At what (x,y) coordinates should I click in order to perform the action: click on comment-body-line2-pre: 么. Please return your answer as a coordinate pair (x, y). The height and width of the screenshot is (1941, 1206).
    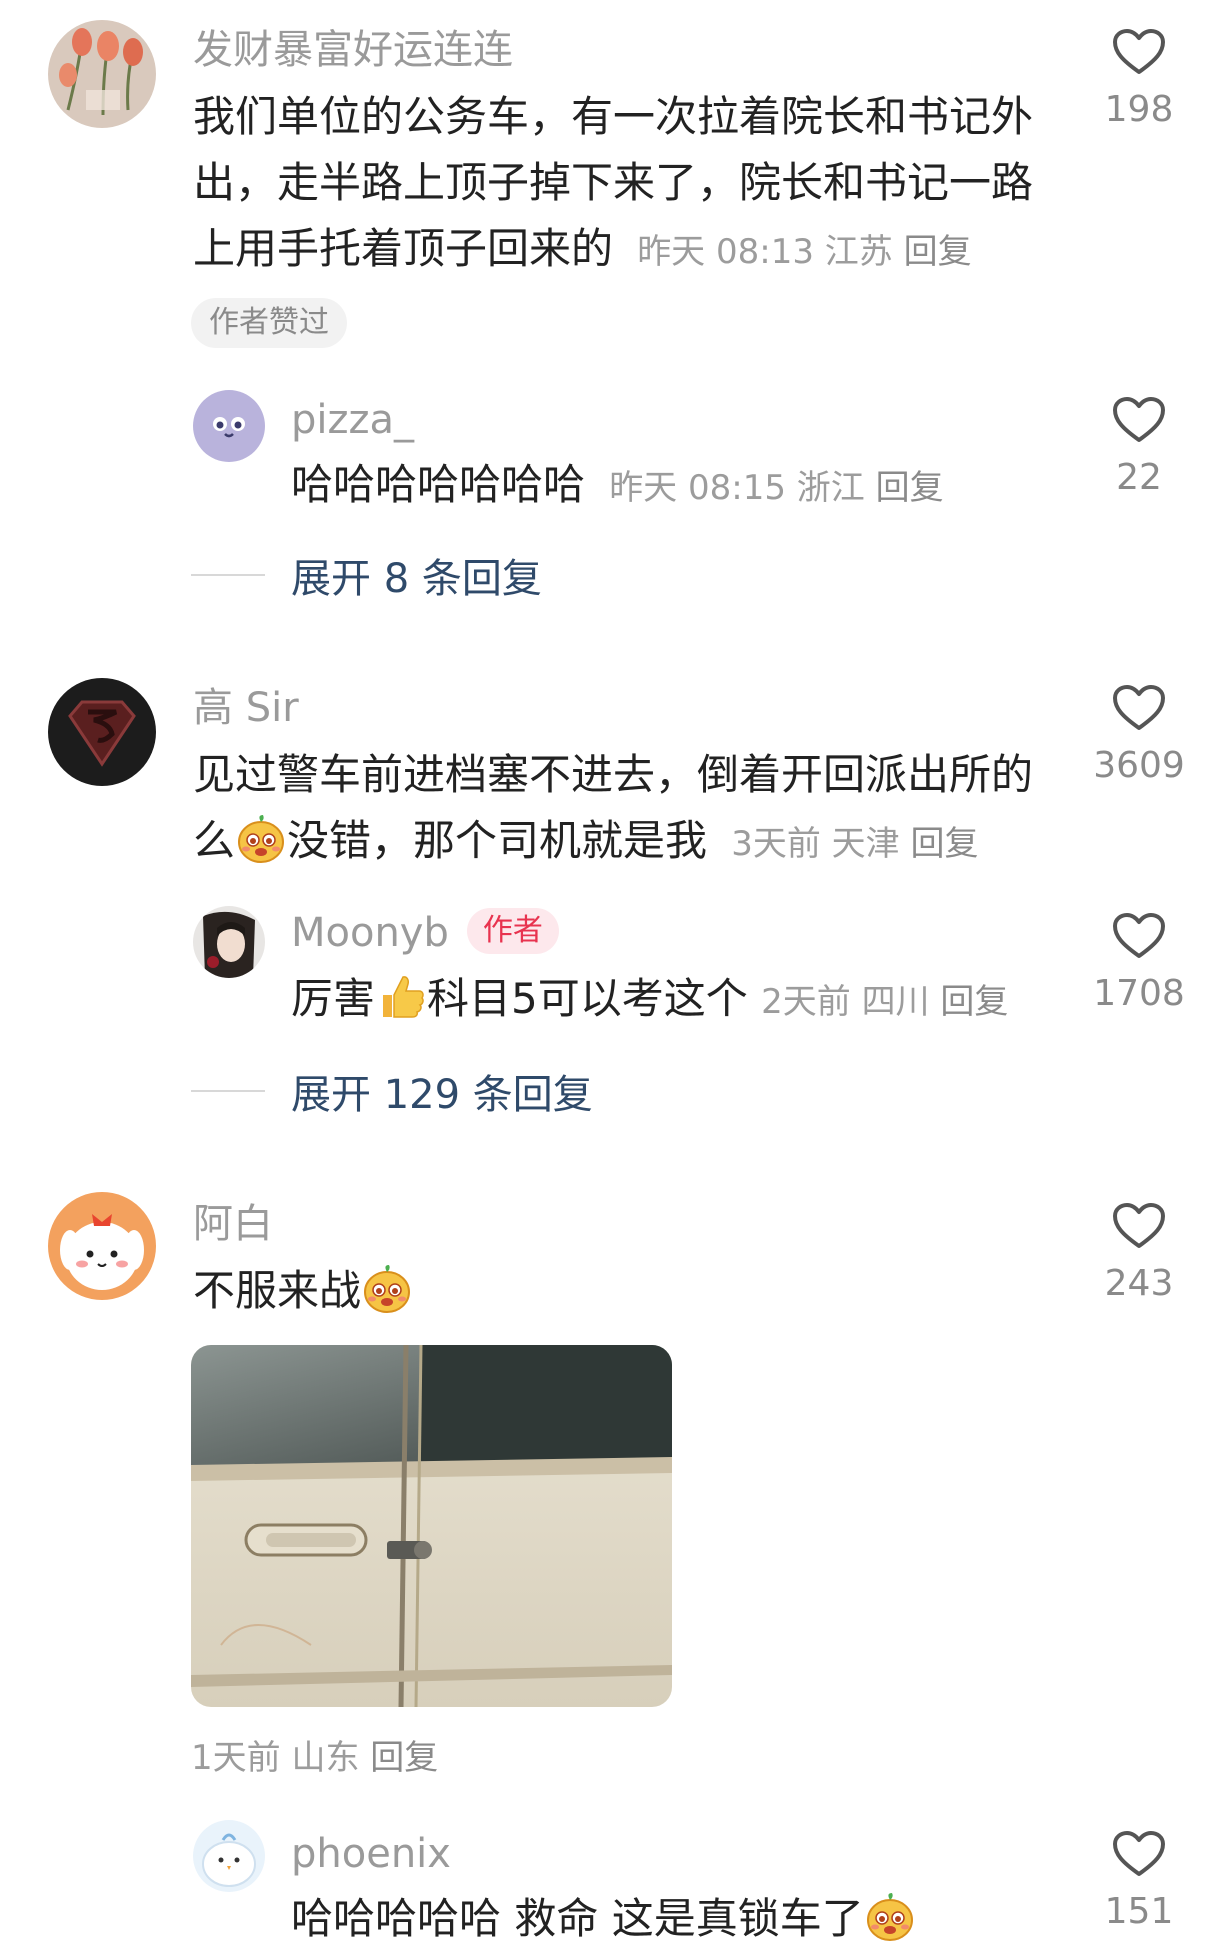
    Looking at the image, I should click on (214, 840).